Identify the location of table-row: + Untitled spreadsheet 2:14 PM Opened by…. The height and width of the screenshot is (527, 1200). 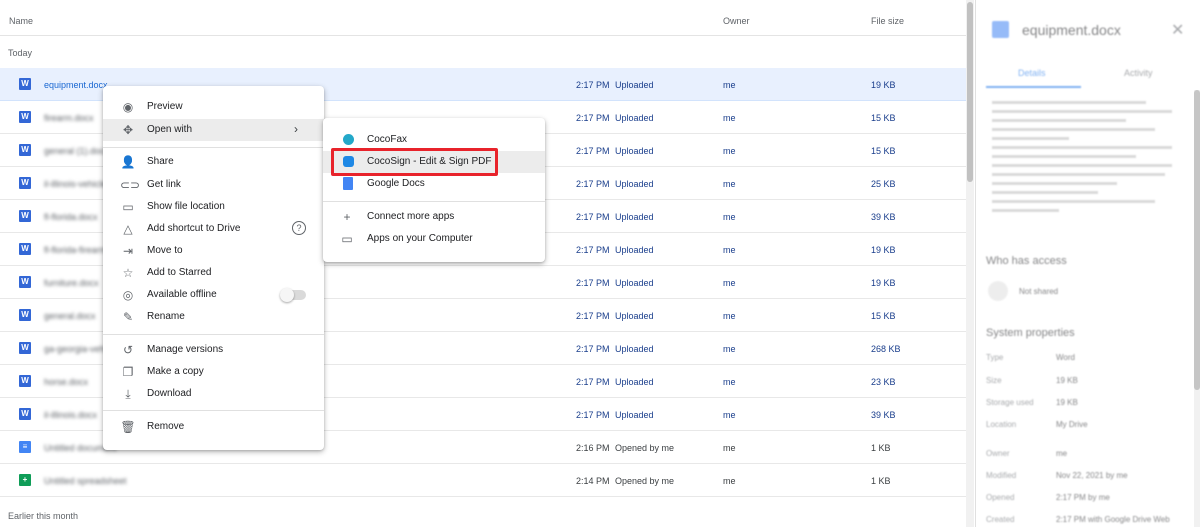
(483, 480).